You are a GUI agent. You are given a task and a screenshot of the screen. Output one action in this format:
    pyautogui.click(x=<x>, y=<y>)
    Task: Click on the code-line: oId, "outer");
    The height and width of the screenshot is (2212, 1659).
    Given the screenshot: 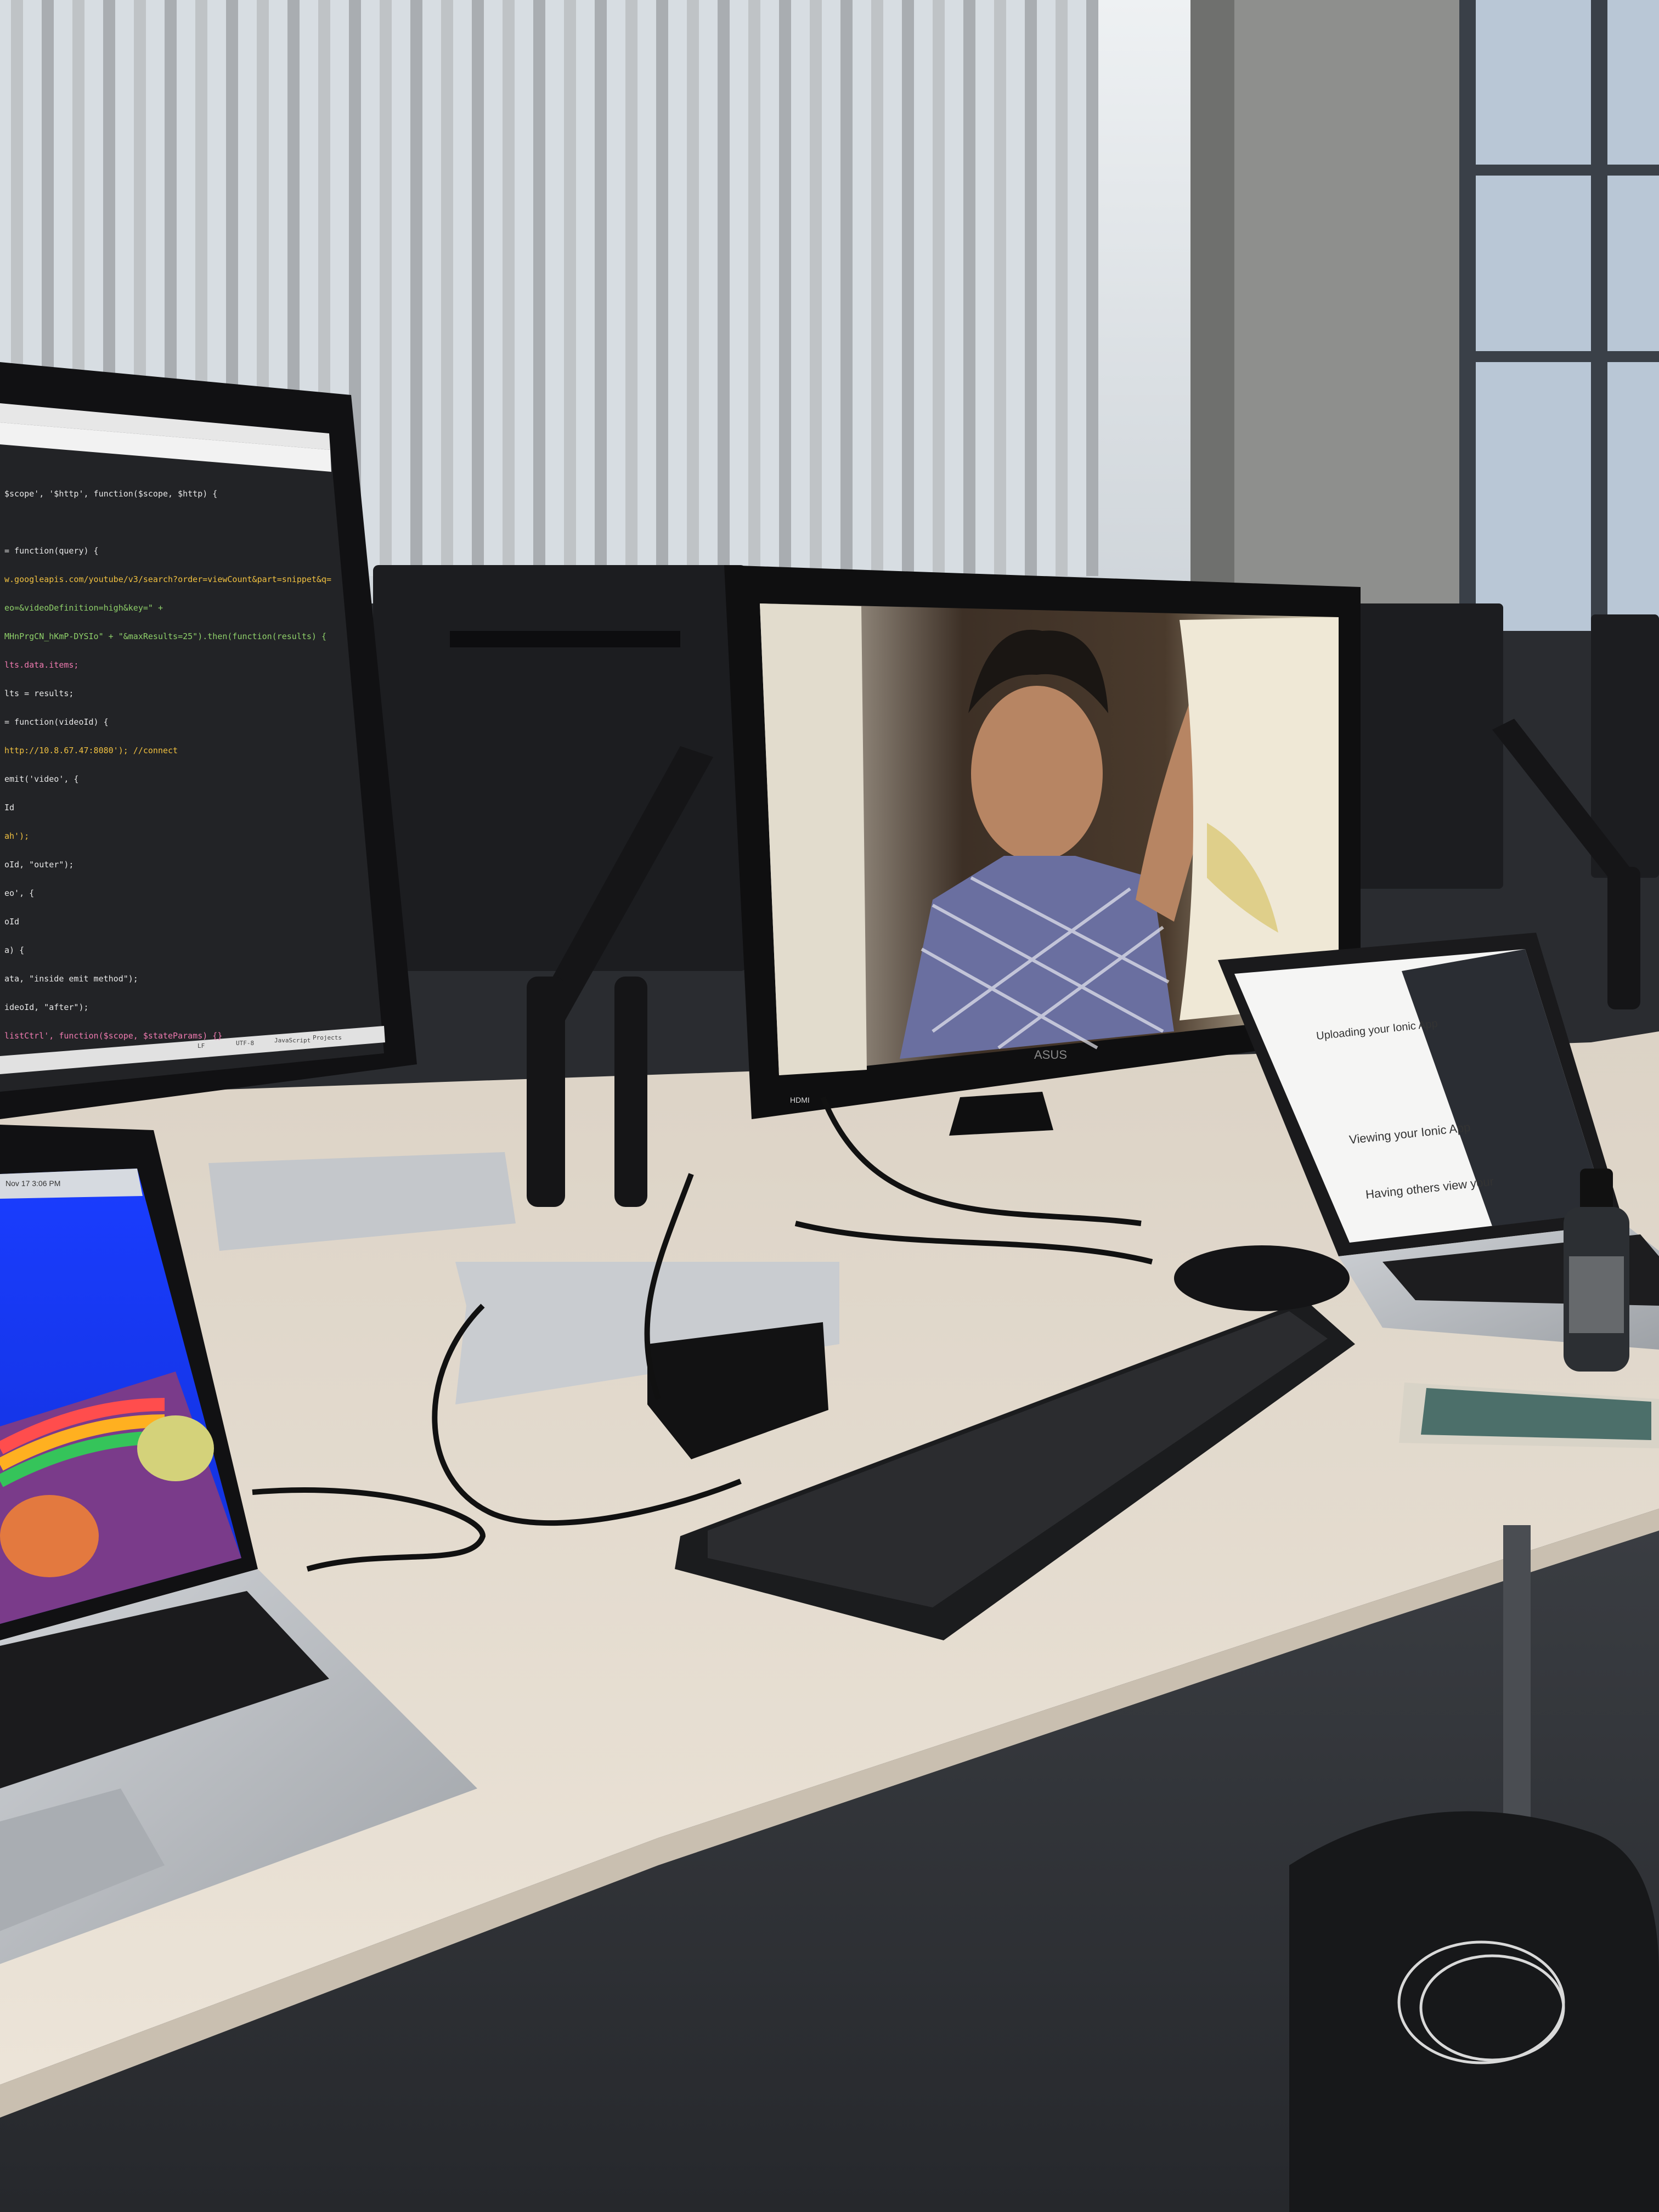 What is the action you would take?
    pyautogui.click(x=39, y=865)
    